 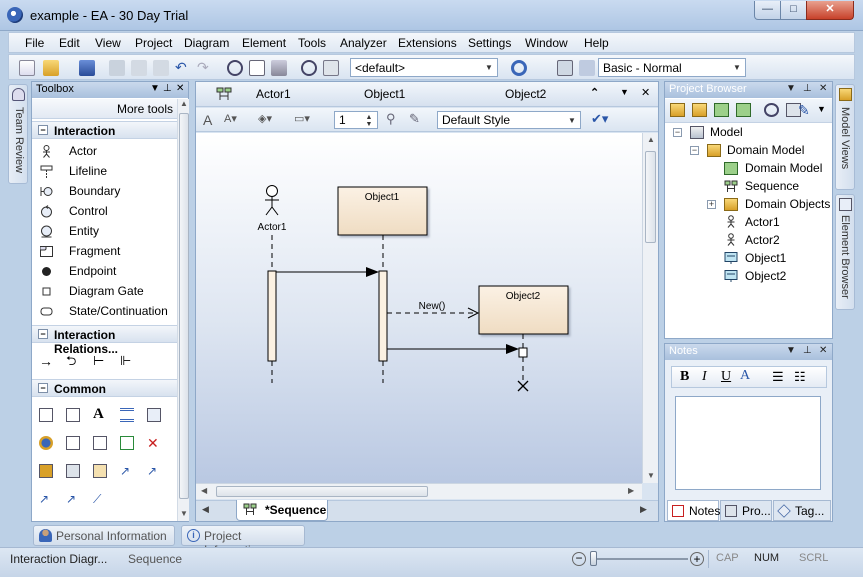 I want to click on note-link-icon: ⟋, so click(x=100, y=499).